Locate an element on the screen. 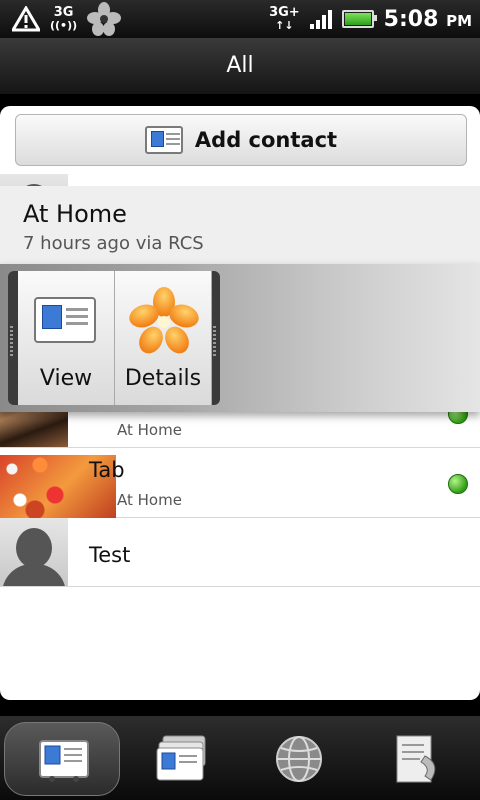  details-button: Details is located at coordinates (163, 338).